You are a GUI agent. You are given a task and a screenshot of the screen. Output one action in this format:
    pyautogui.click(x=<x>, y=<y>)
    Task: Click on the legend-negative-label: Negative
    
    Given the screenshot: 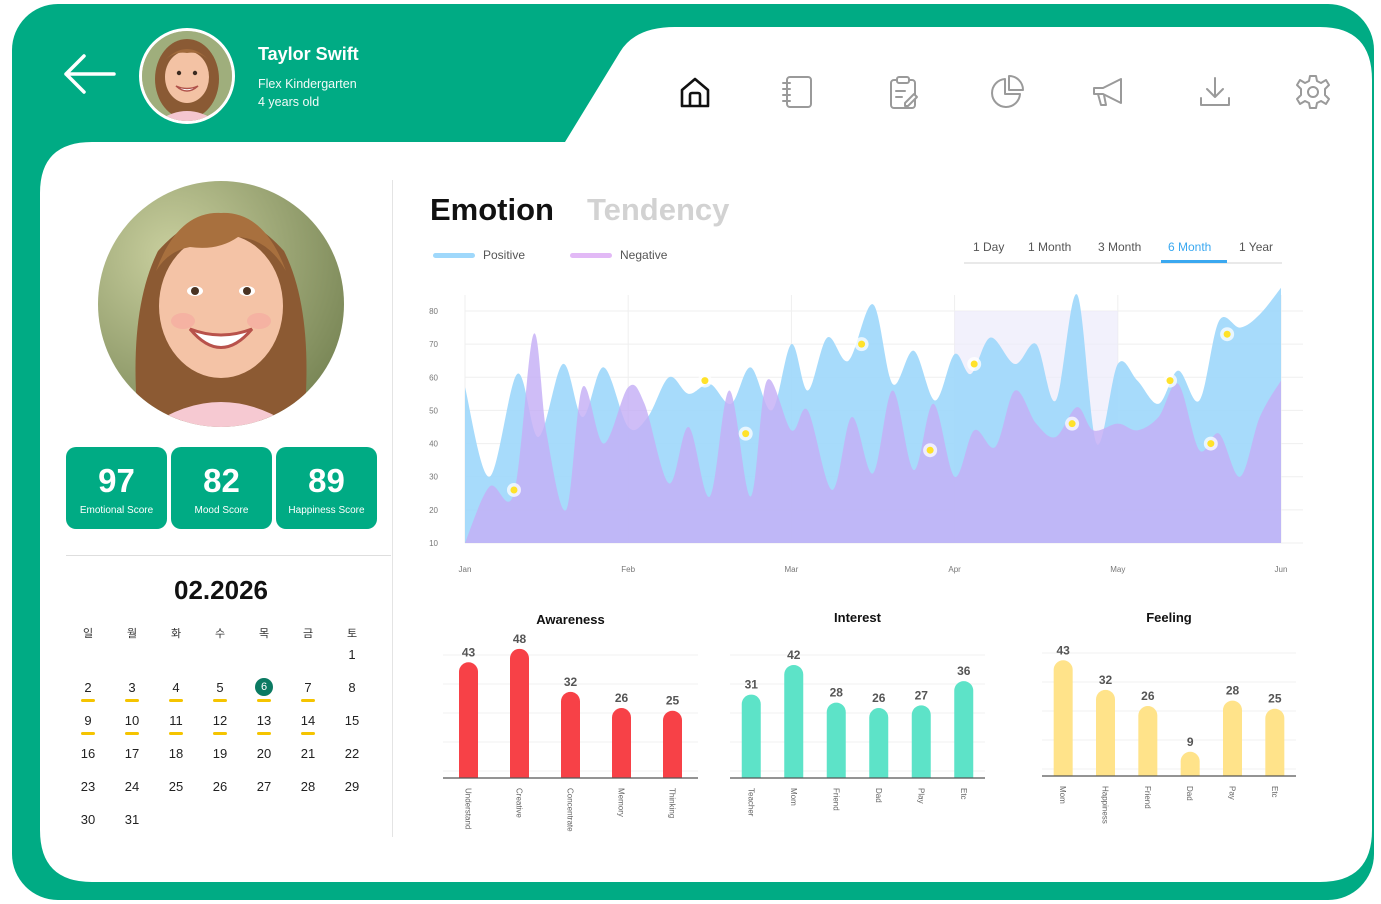 What is the action you would take?
    pyautogui.click(x=644, y=255)
    